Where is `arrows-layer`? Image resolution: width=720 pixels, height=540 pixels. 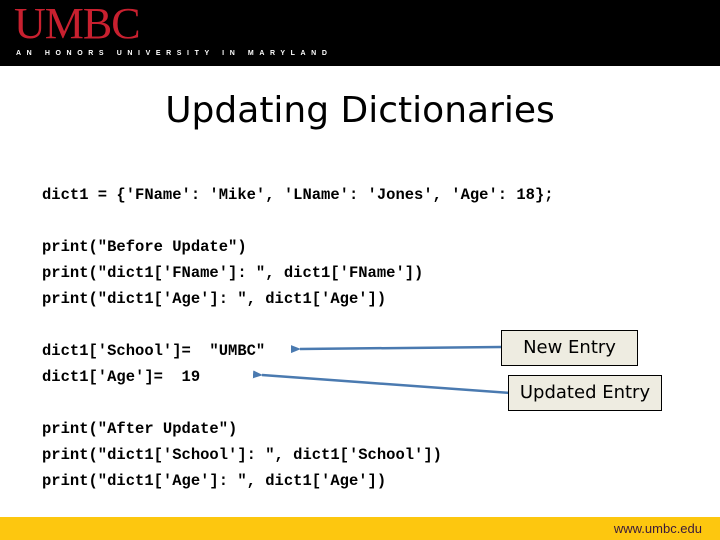 arrows-layer is located at coordinates (381, 370).